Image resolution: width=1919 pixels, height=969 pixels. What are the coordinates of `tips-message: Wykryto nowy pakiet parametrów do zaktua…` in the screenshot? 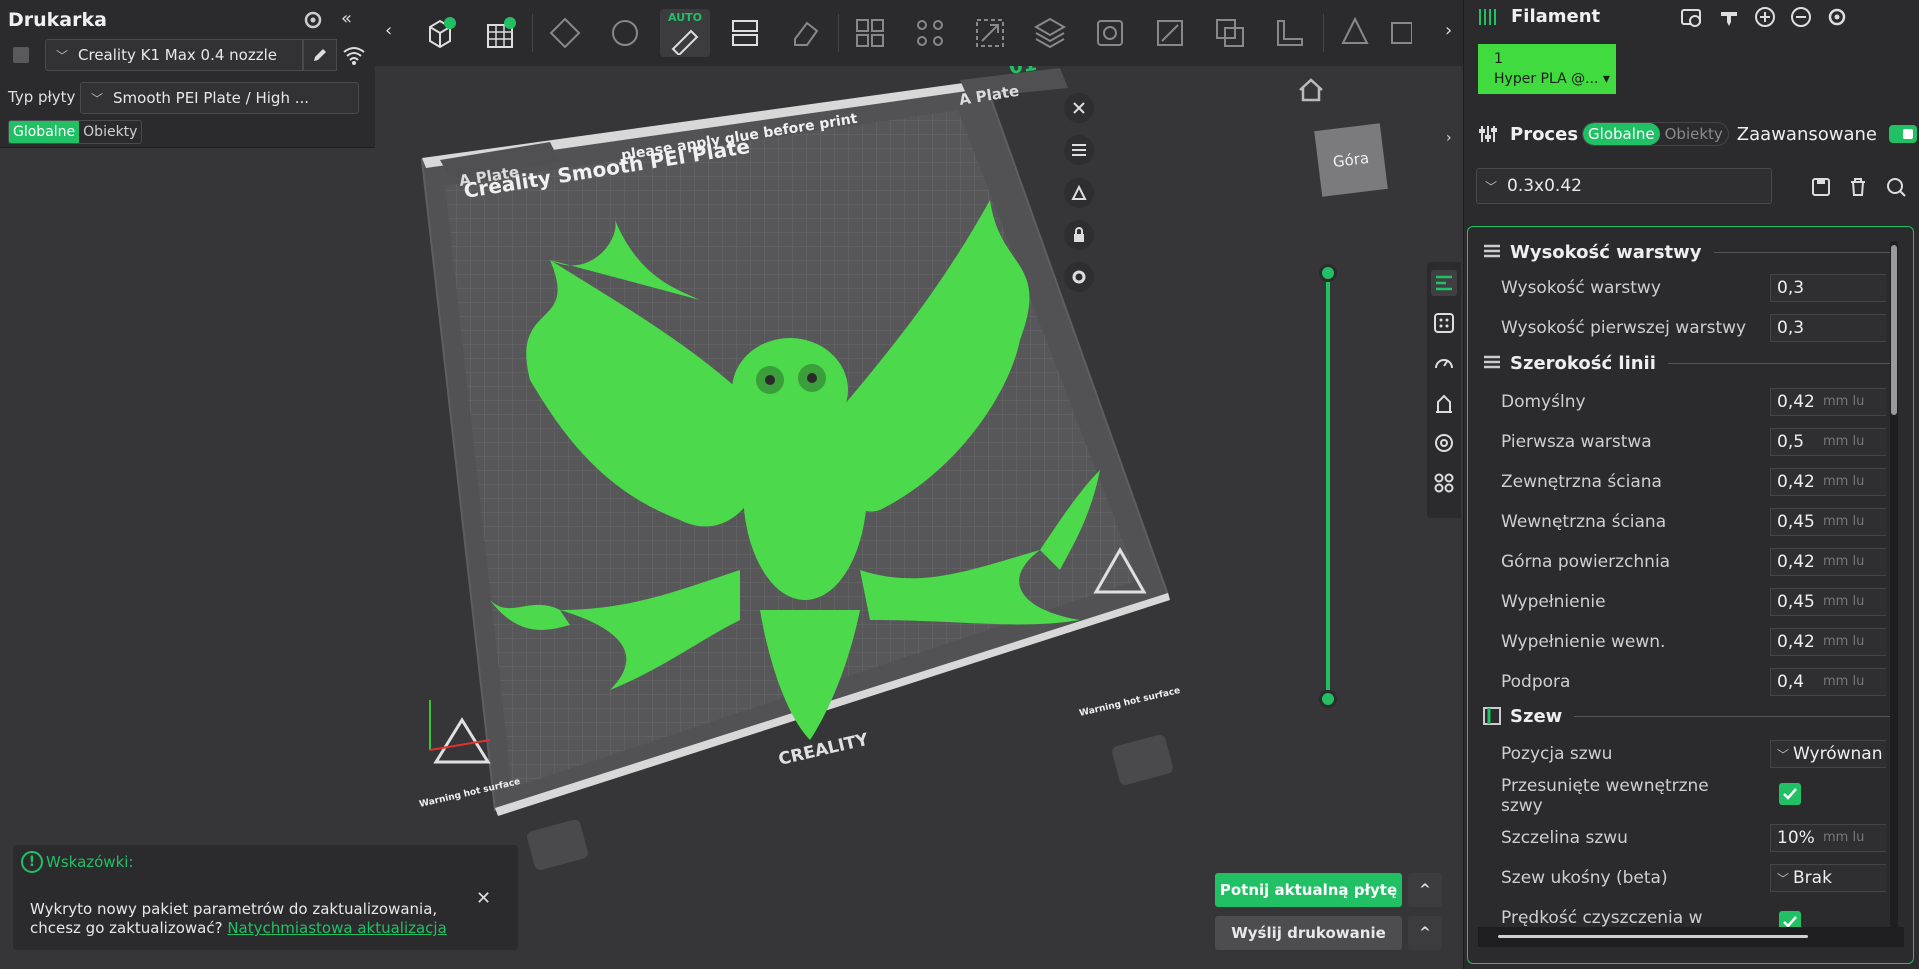 It's located at (250, 919).